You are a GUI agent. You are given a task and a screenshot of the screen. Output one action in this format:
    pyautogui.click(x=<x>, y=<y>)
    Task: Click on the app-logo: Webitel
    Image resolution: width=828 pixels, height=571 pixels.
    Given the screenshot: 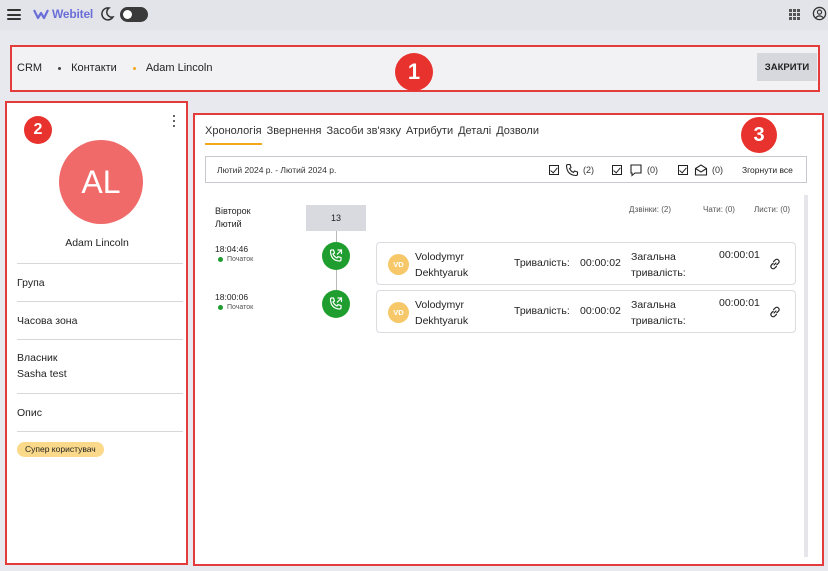 What is the action you would take?
    pyautogui.click(x=63, y=14)
    